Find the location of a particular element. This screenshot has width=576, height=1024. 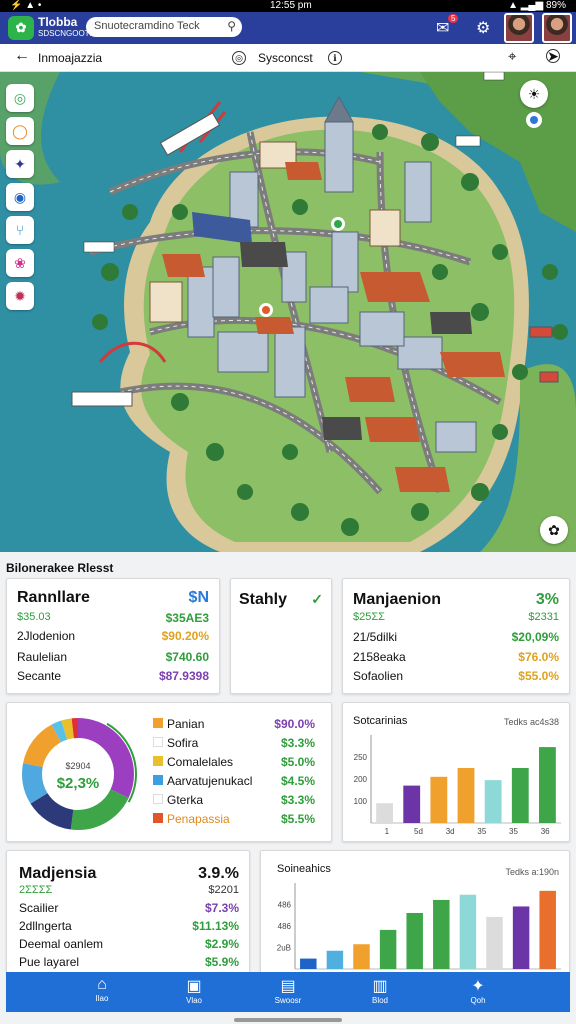

location-pin-icon: ⌖ is located at coordinates (512, 56).